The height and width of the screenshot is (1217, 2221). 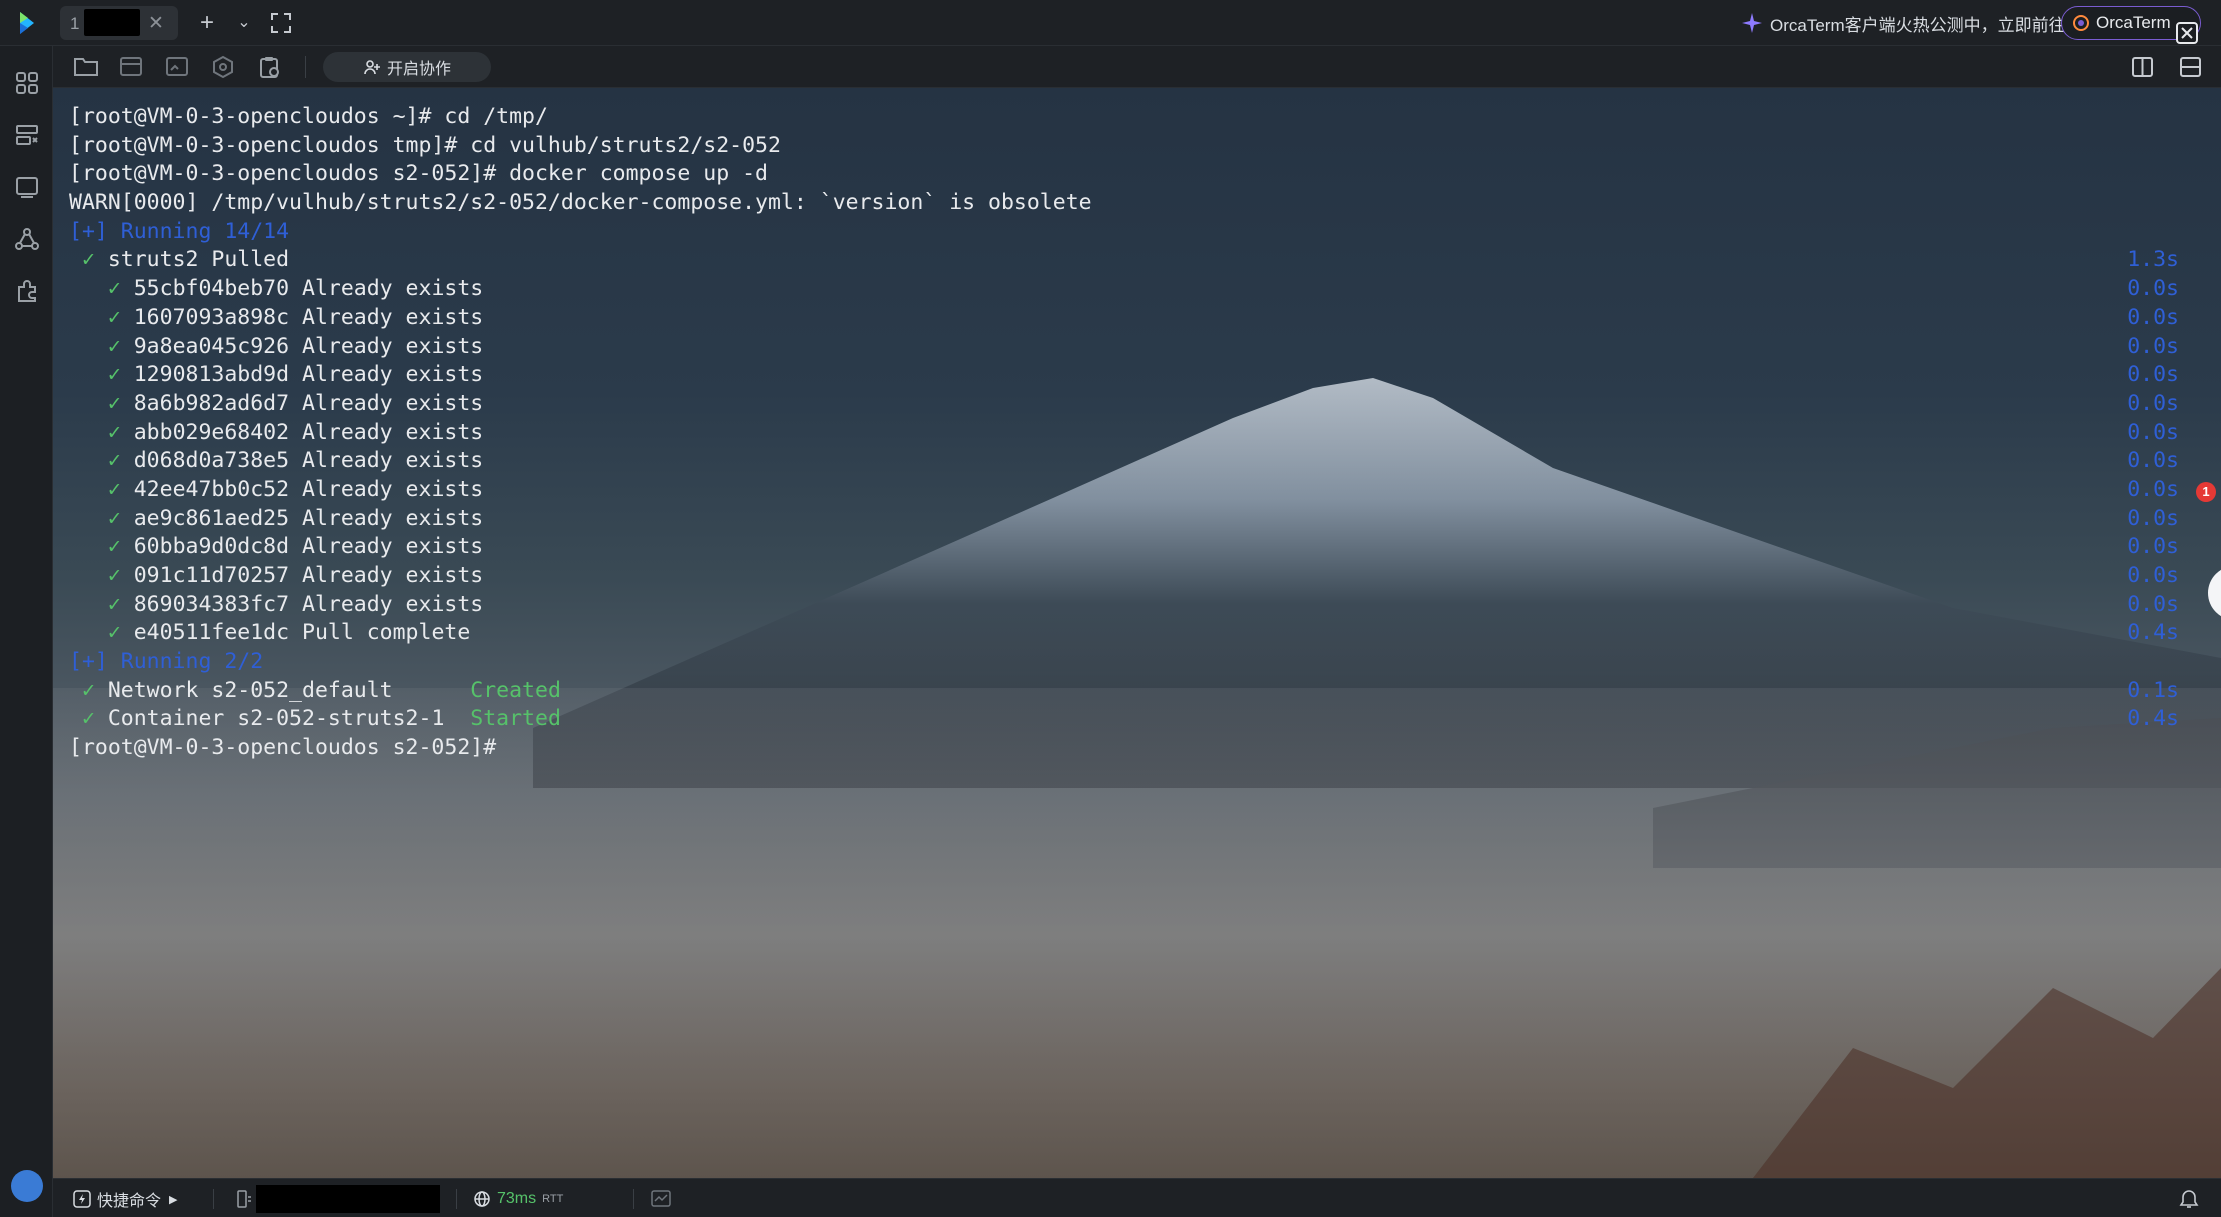 I want to click on terminal-line-text: 9a8ea045c926 Already exists, so click(x=308, y=346).